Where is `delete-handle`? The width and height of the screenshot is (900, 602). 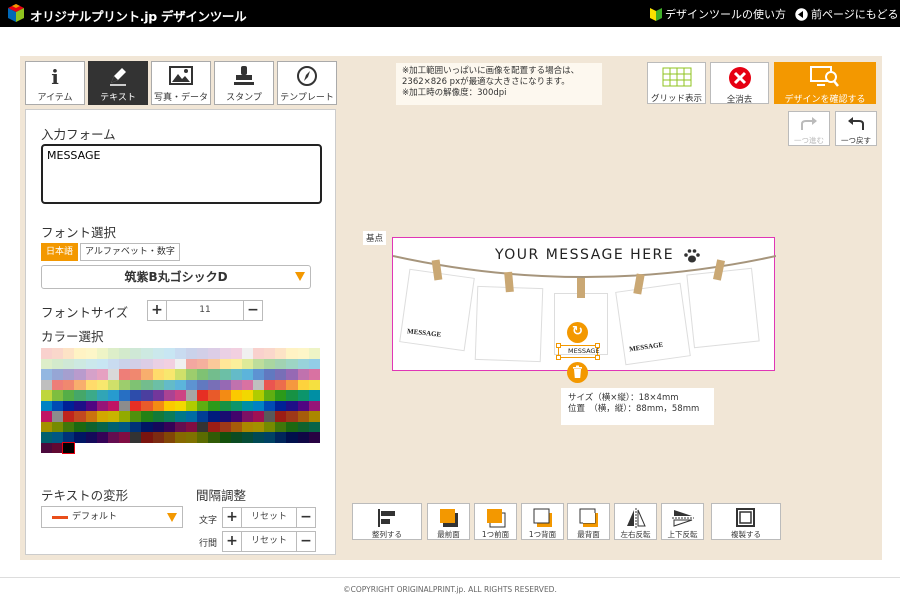
delete-handle is located at coordinates (577, 372).